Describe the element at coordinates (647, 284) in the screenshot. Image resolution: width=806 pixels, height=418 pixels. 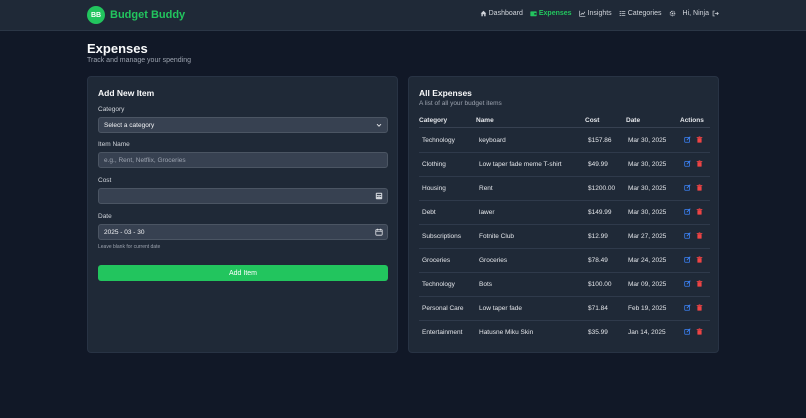
I see `row-date: Mar 09, 2025` at that location.